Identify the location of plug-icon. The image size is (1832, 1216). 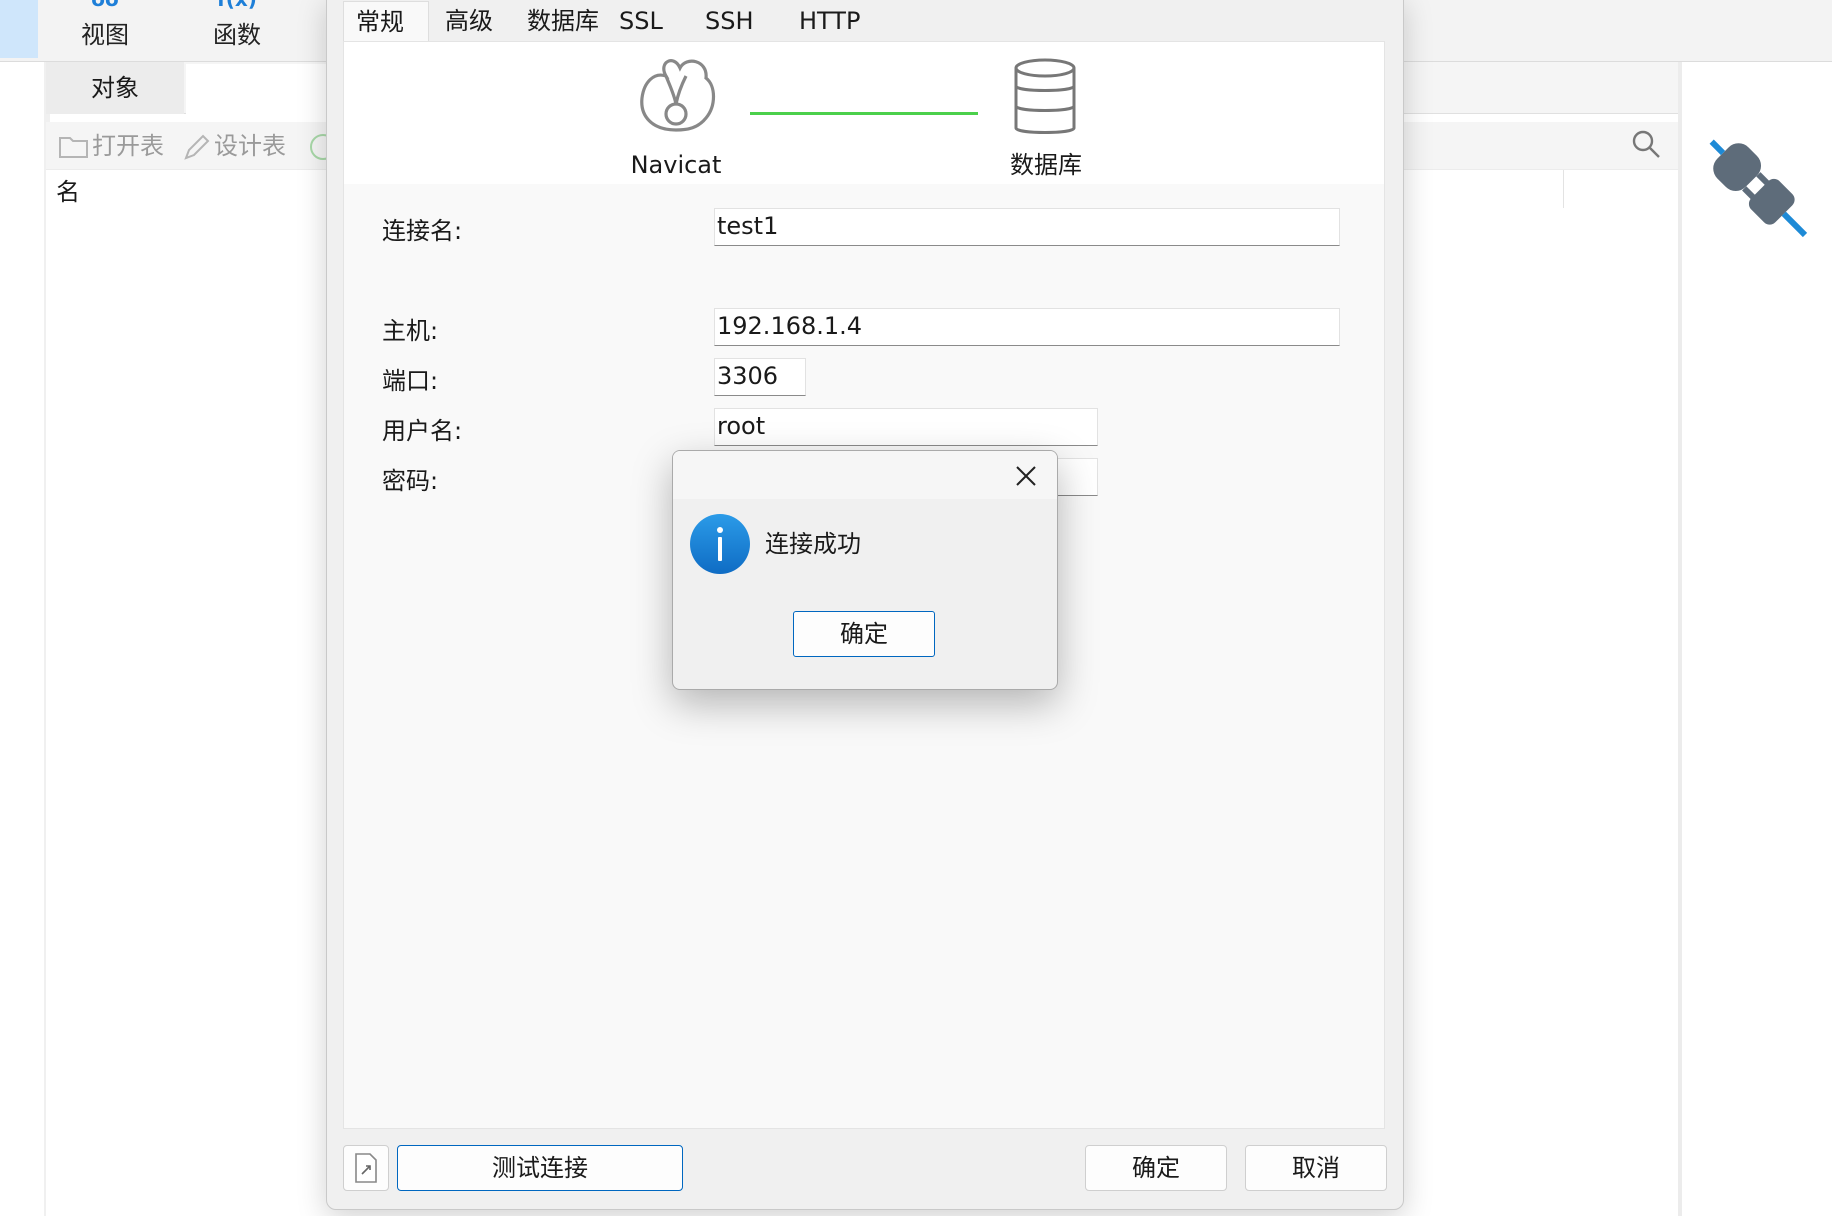
(1758, 188).